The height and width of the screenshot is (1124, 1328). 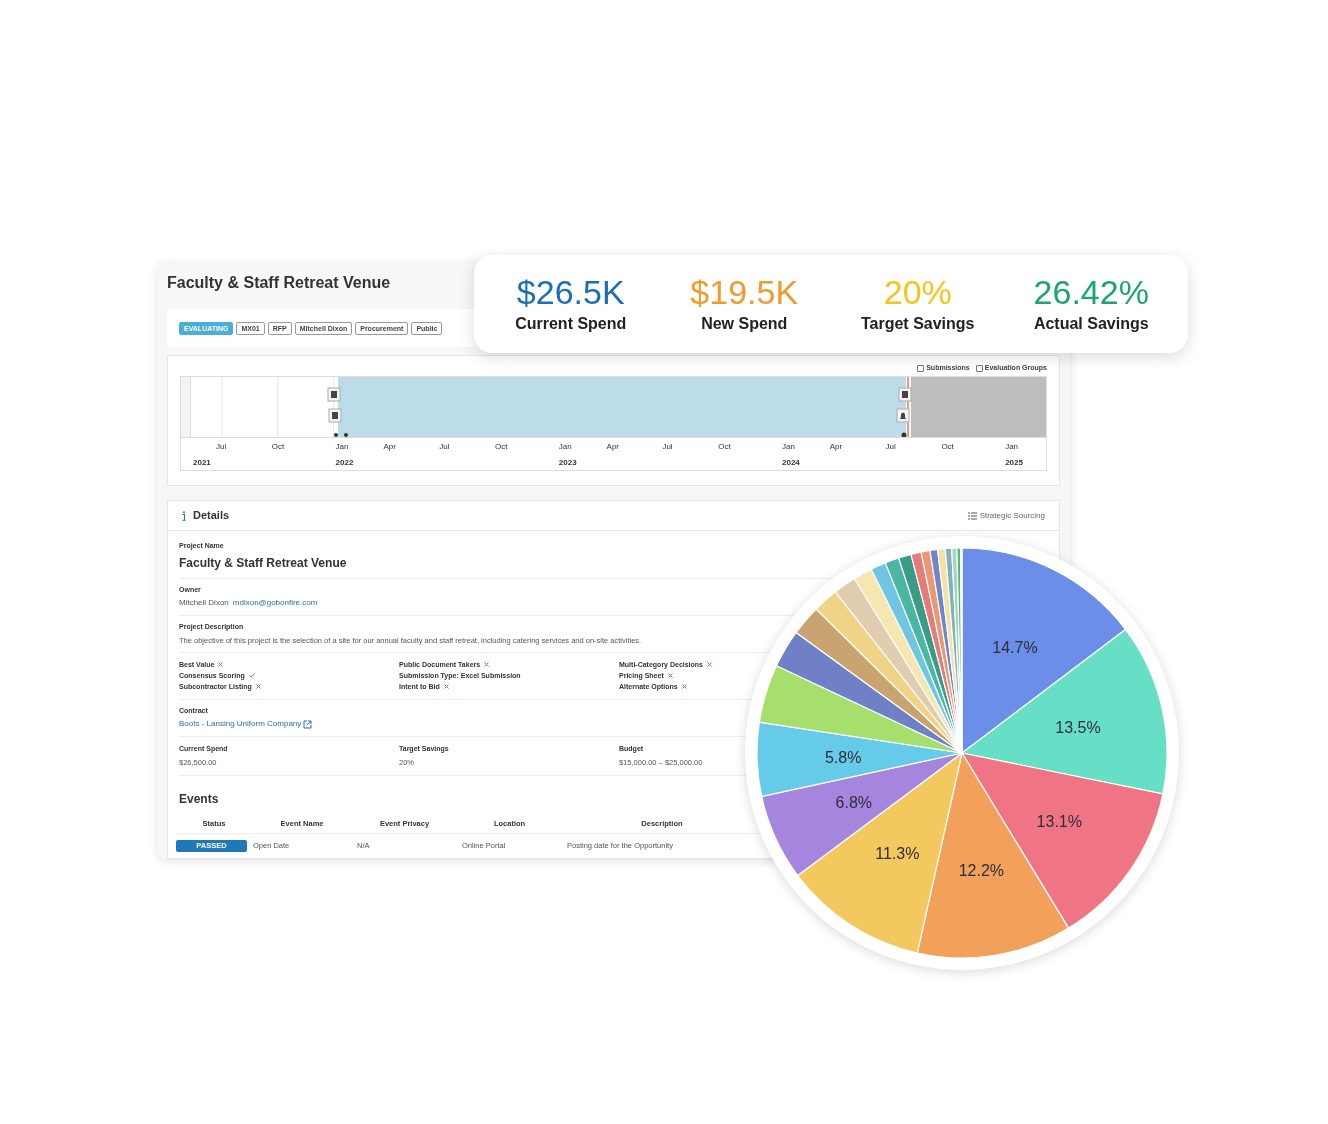 I want to click on stat-value: 26.42%, so click(x=1091, y=292).